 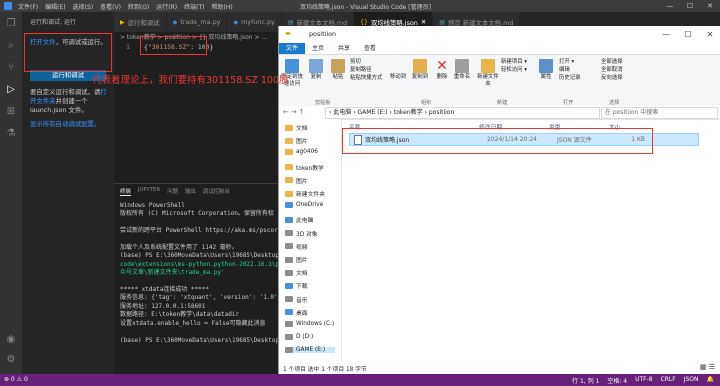 What do you see at coordinates (442, 22) in the screenshot?
I see `preview-icon: ▤` at bounding box center [442, 22].